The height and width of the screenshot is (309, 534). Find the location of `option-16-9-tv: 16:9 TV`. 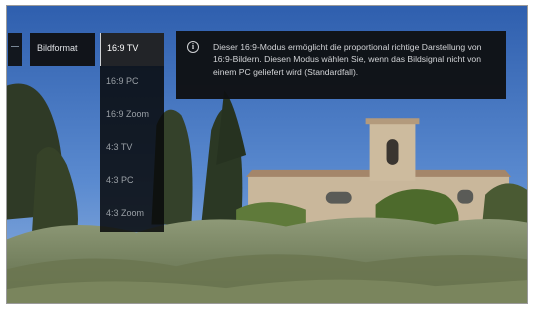

option-16-9-tv: 16:9 TV is located at coordinates (132, 49).